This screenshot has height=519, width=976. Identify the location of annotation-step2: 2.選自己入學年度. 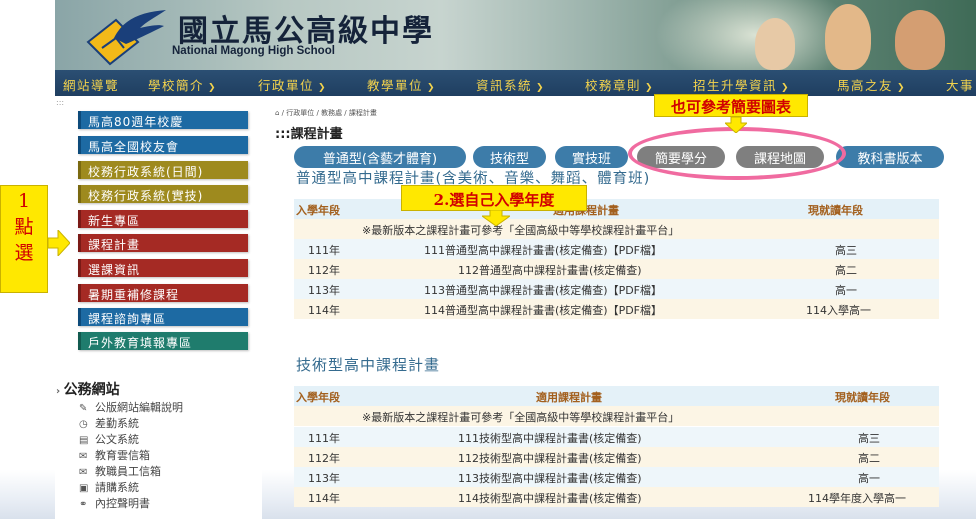
(494, 198).